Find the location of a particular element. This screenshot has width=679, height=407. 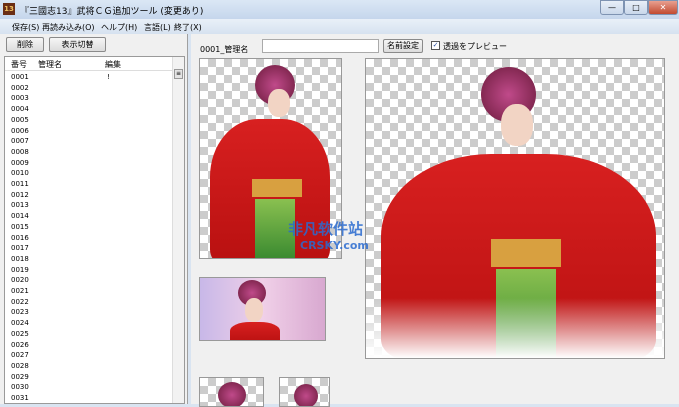

menu-bar: 保存(S) 再読み込み(O) ヘルプ(H) 言語(L) 終了(X) is located at coordinates (339, 26).